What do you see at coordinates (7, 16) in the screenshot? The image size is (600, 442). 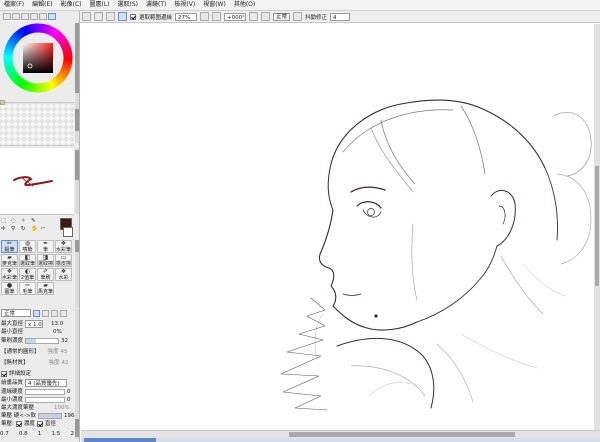 I see `color-wheel-tab-icon` at bounding box center [7, 16].